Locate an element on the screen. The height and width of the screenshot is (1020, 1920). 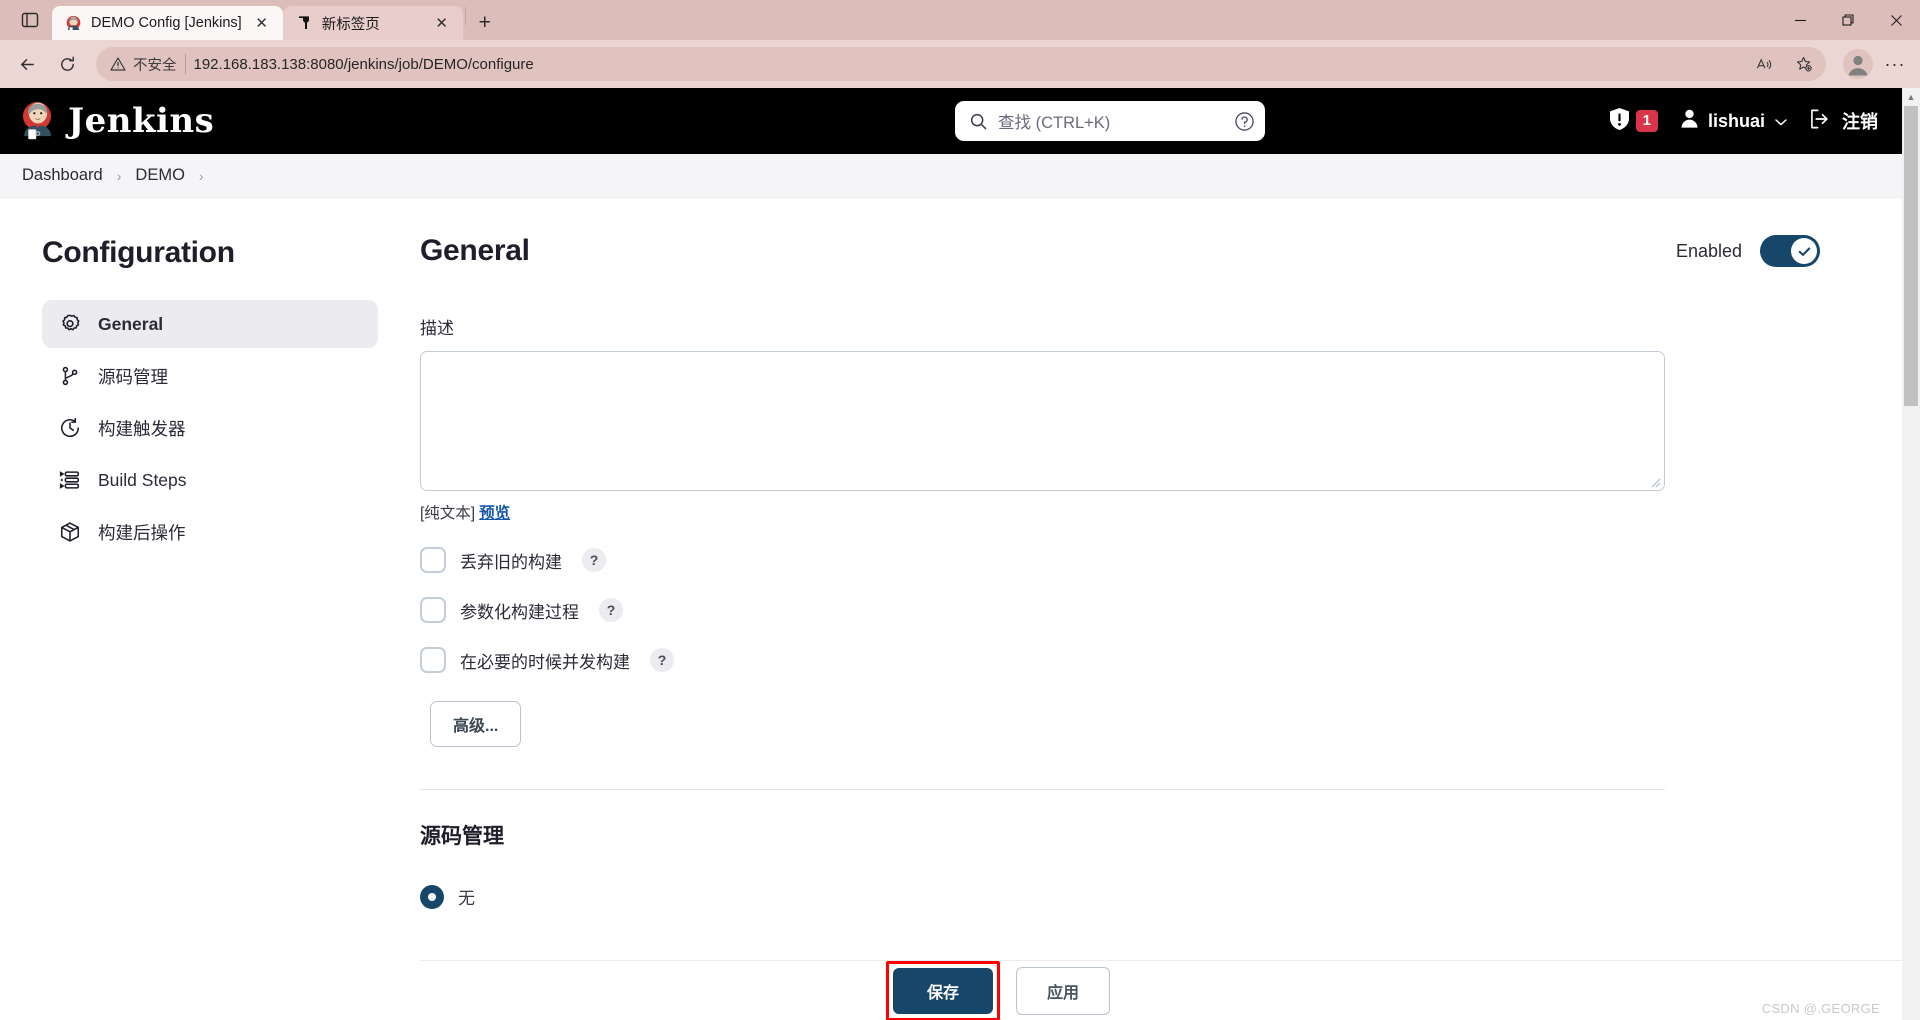
back-icon is located at coordinates (27, 64).